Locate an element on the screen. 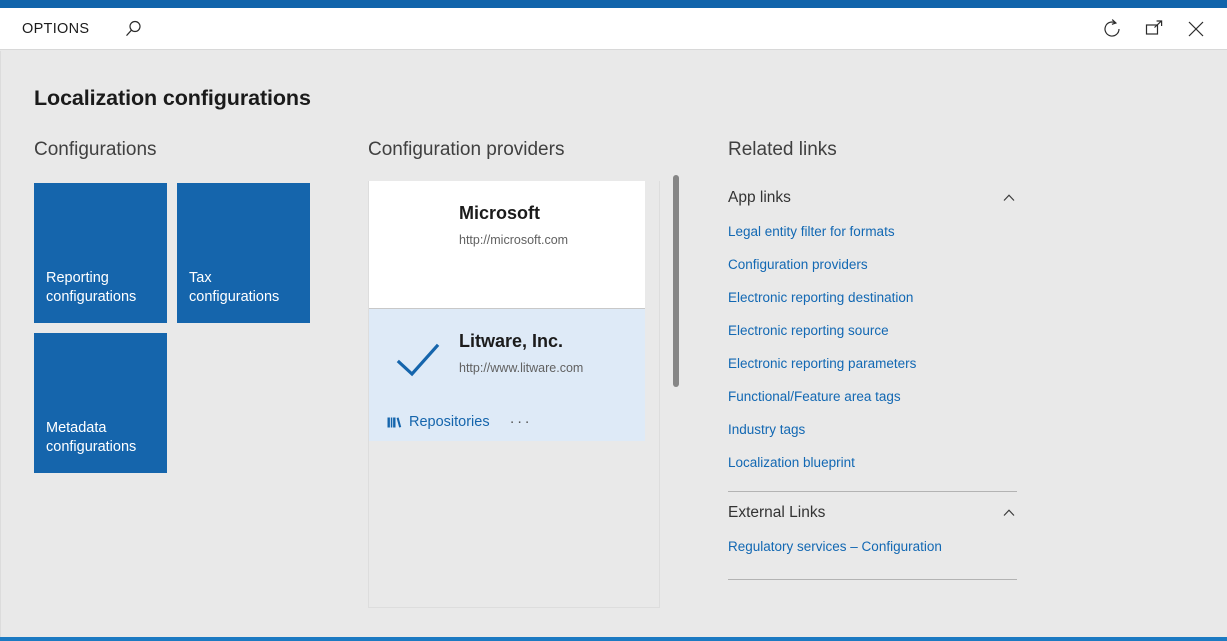  repositories-icon is located at coordinates (394, 422).